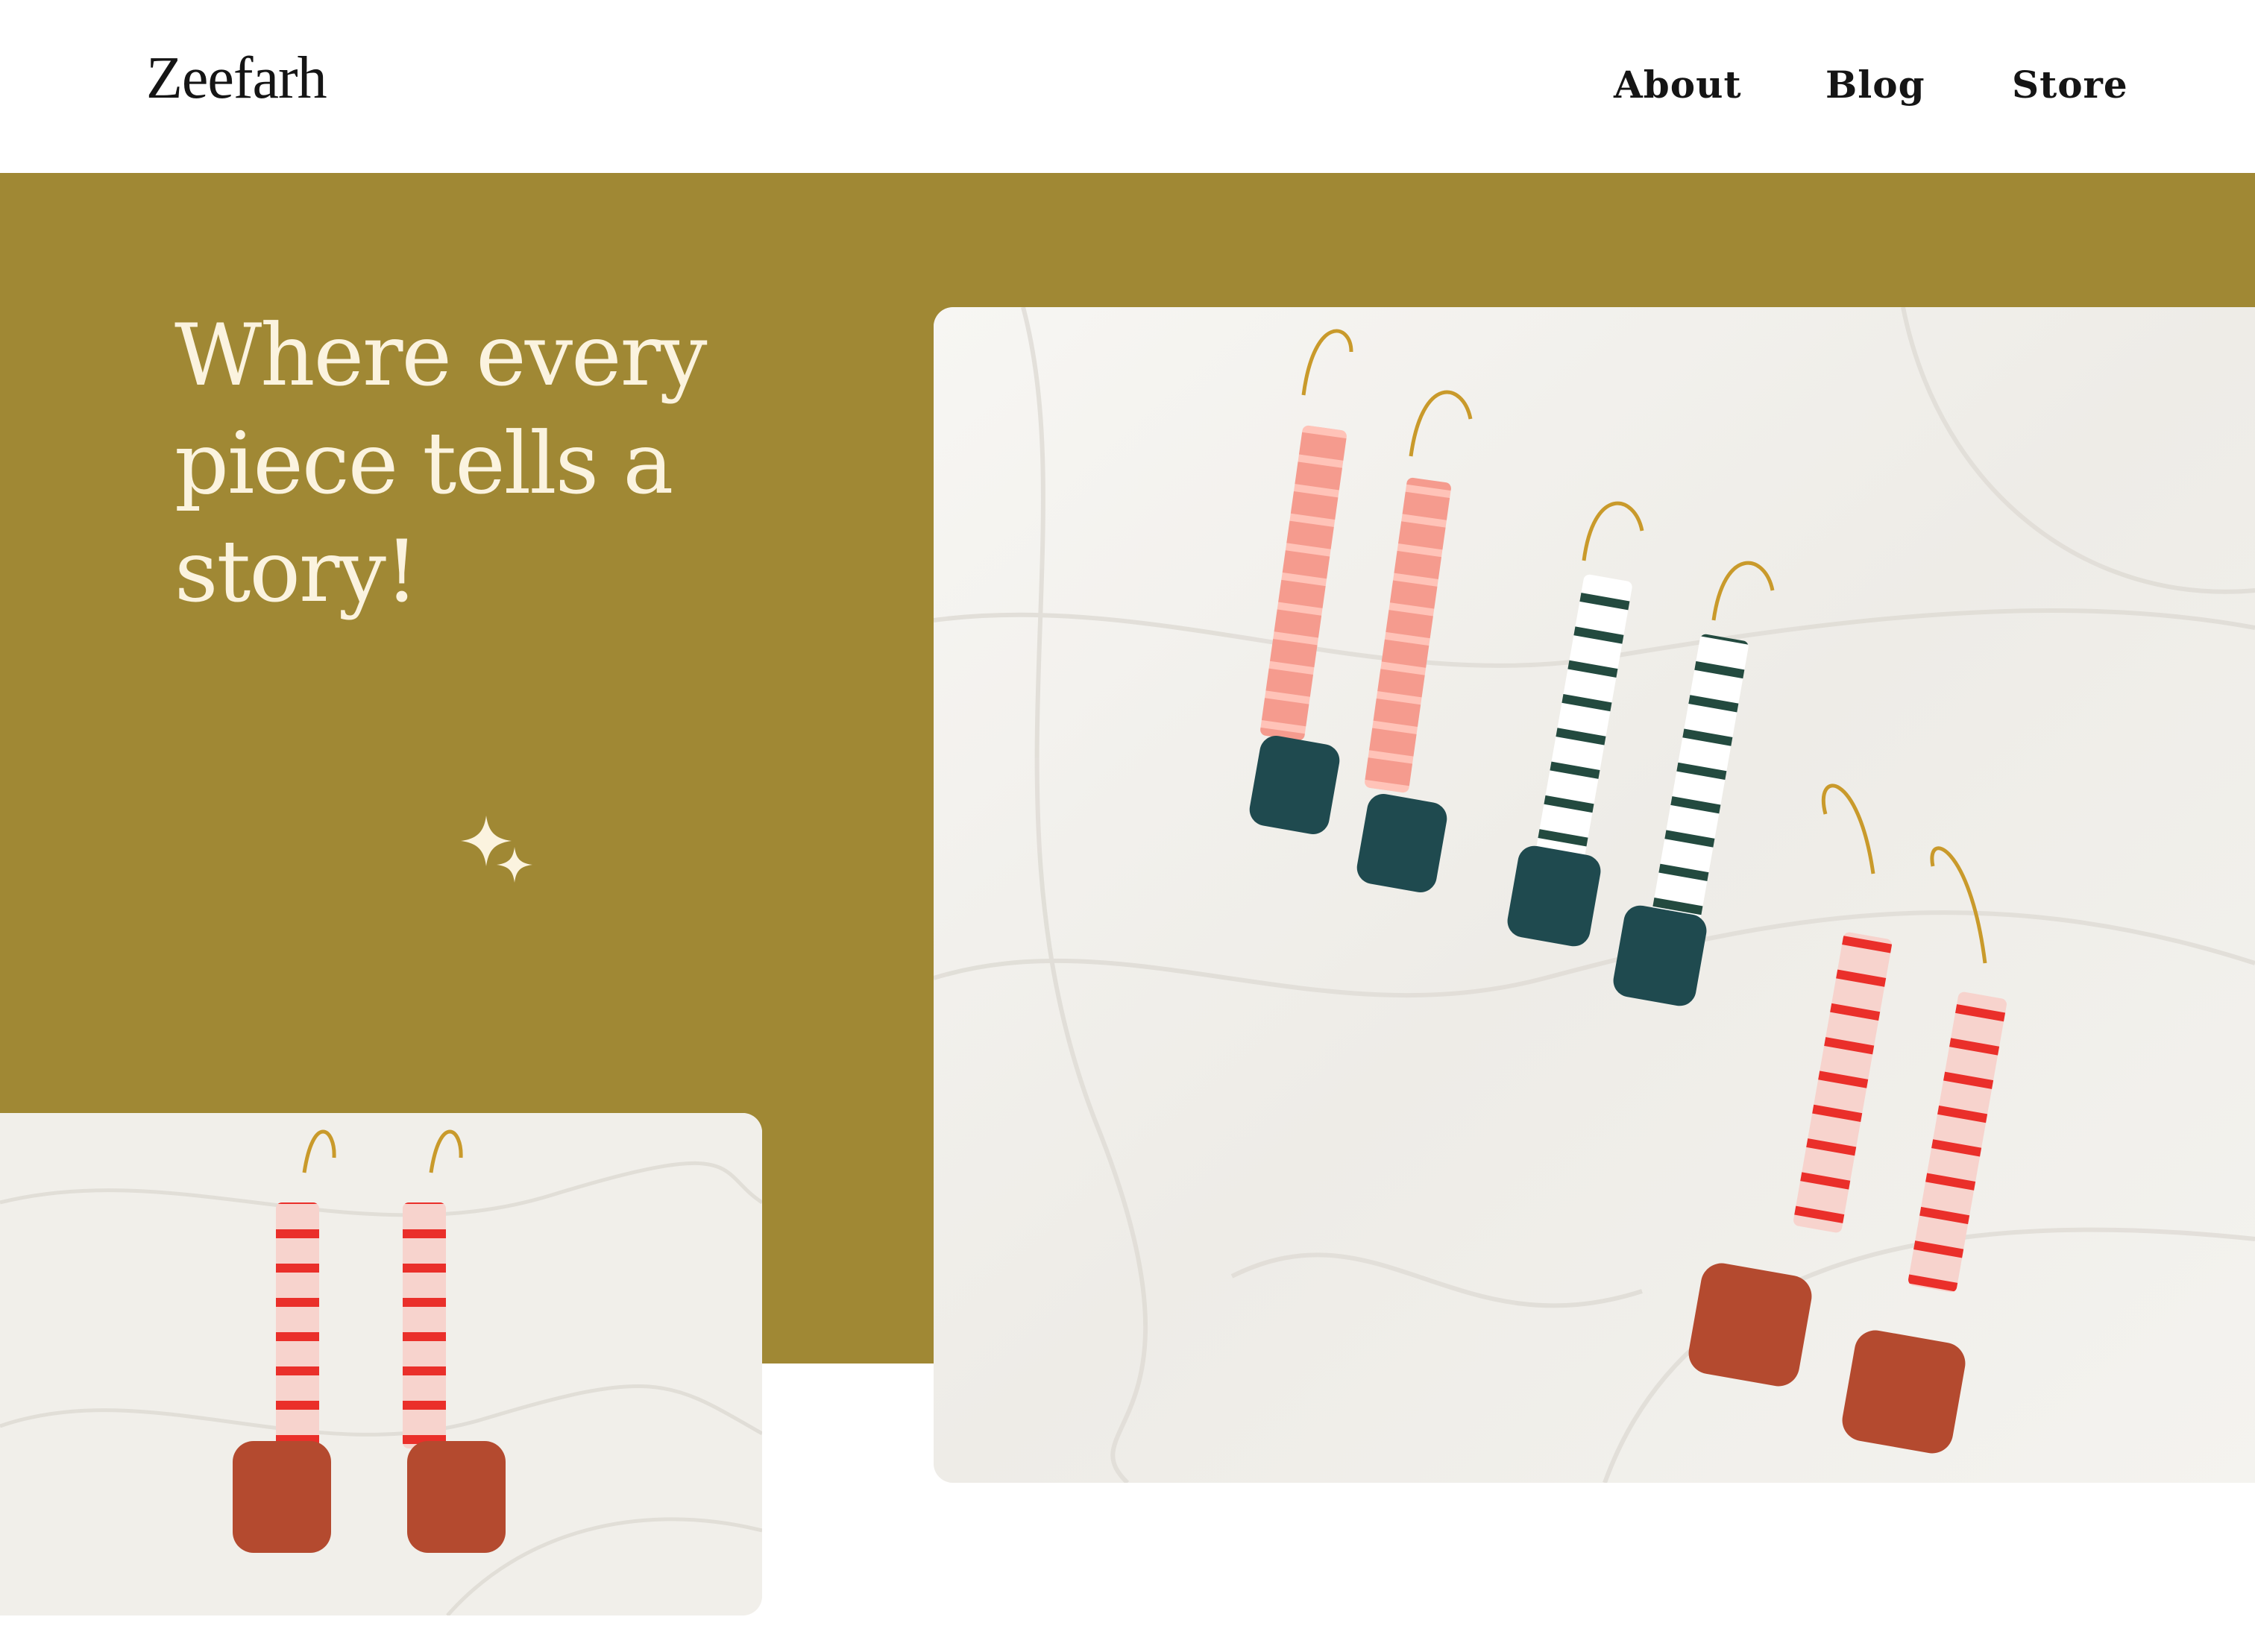 The width and height of the screenshot is (2255, 1652). Describe the element at coordinates (1678, 85) in the screenshot. I see `nav-about: About` at that location.